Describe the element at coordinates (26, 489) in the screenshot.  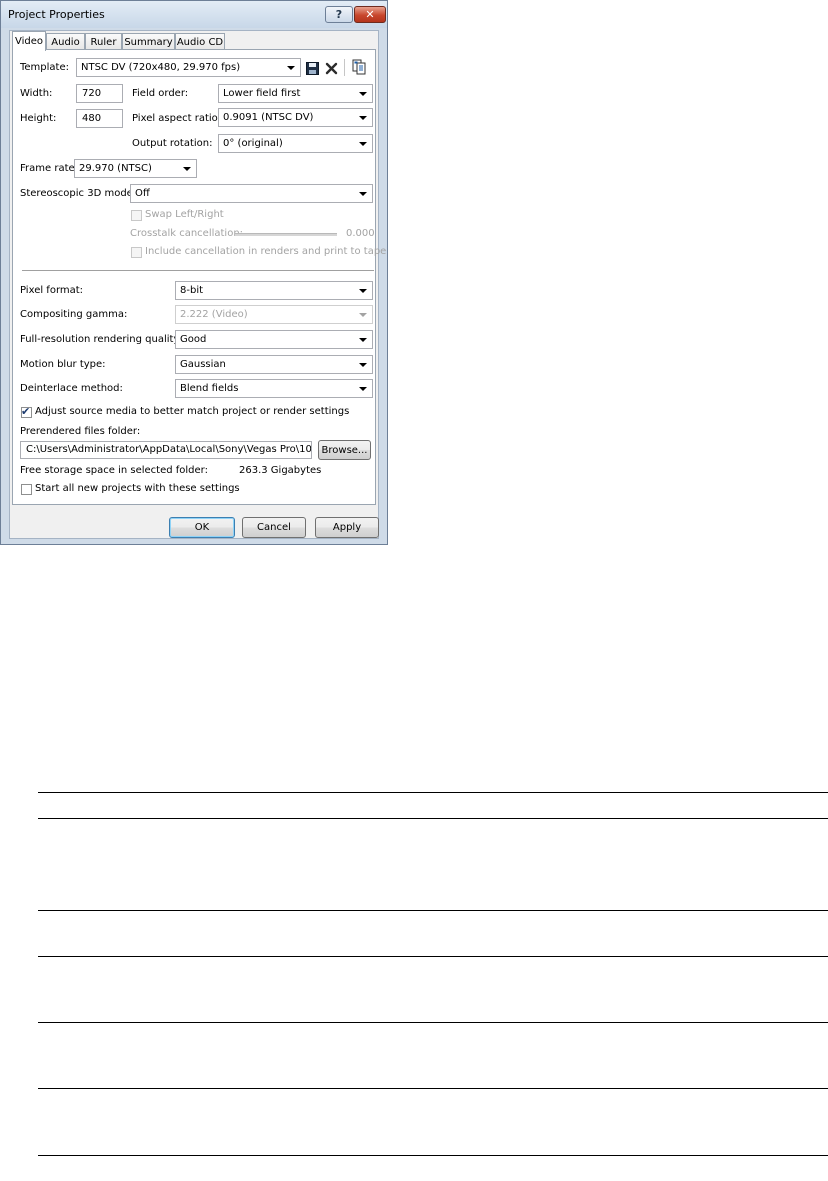
I see `start-all-new-projects-checkbox` at that location.